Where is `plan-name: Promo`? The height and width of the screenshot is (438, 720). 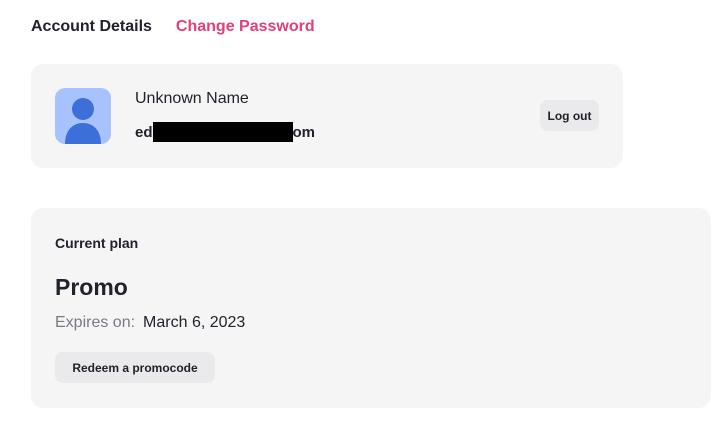 plan-name: Promo is located at coordinates (91, 287).